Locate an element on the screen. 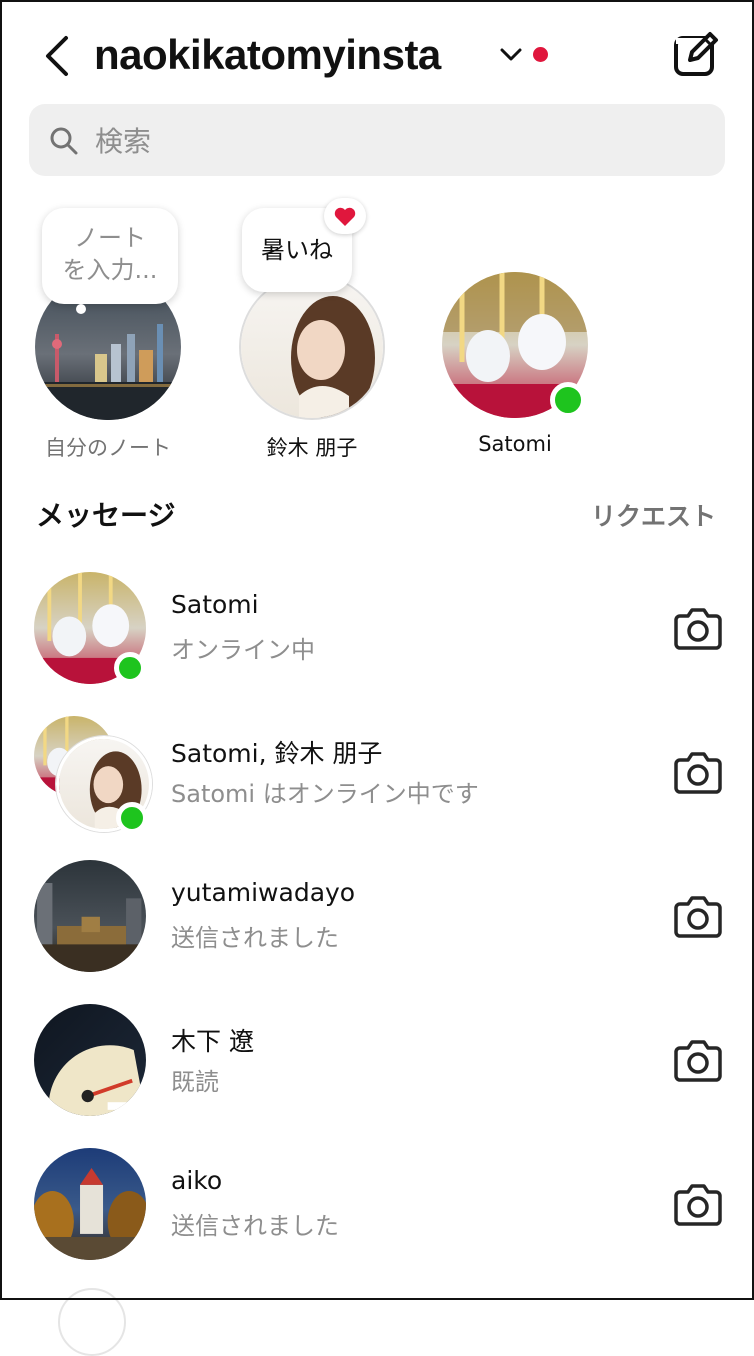 This screenshot has height=1356, width=754. messages-heading: メッセージ is located at coordinates (106, 515).